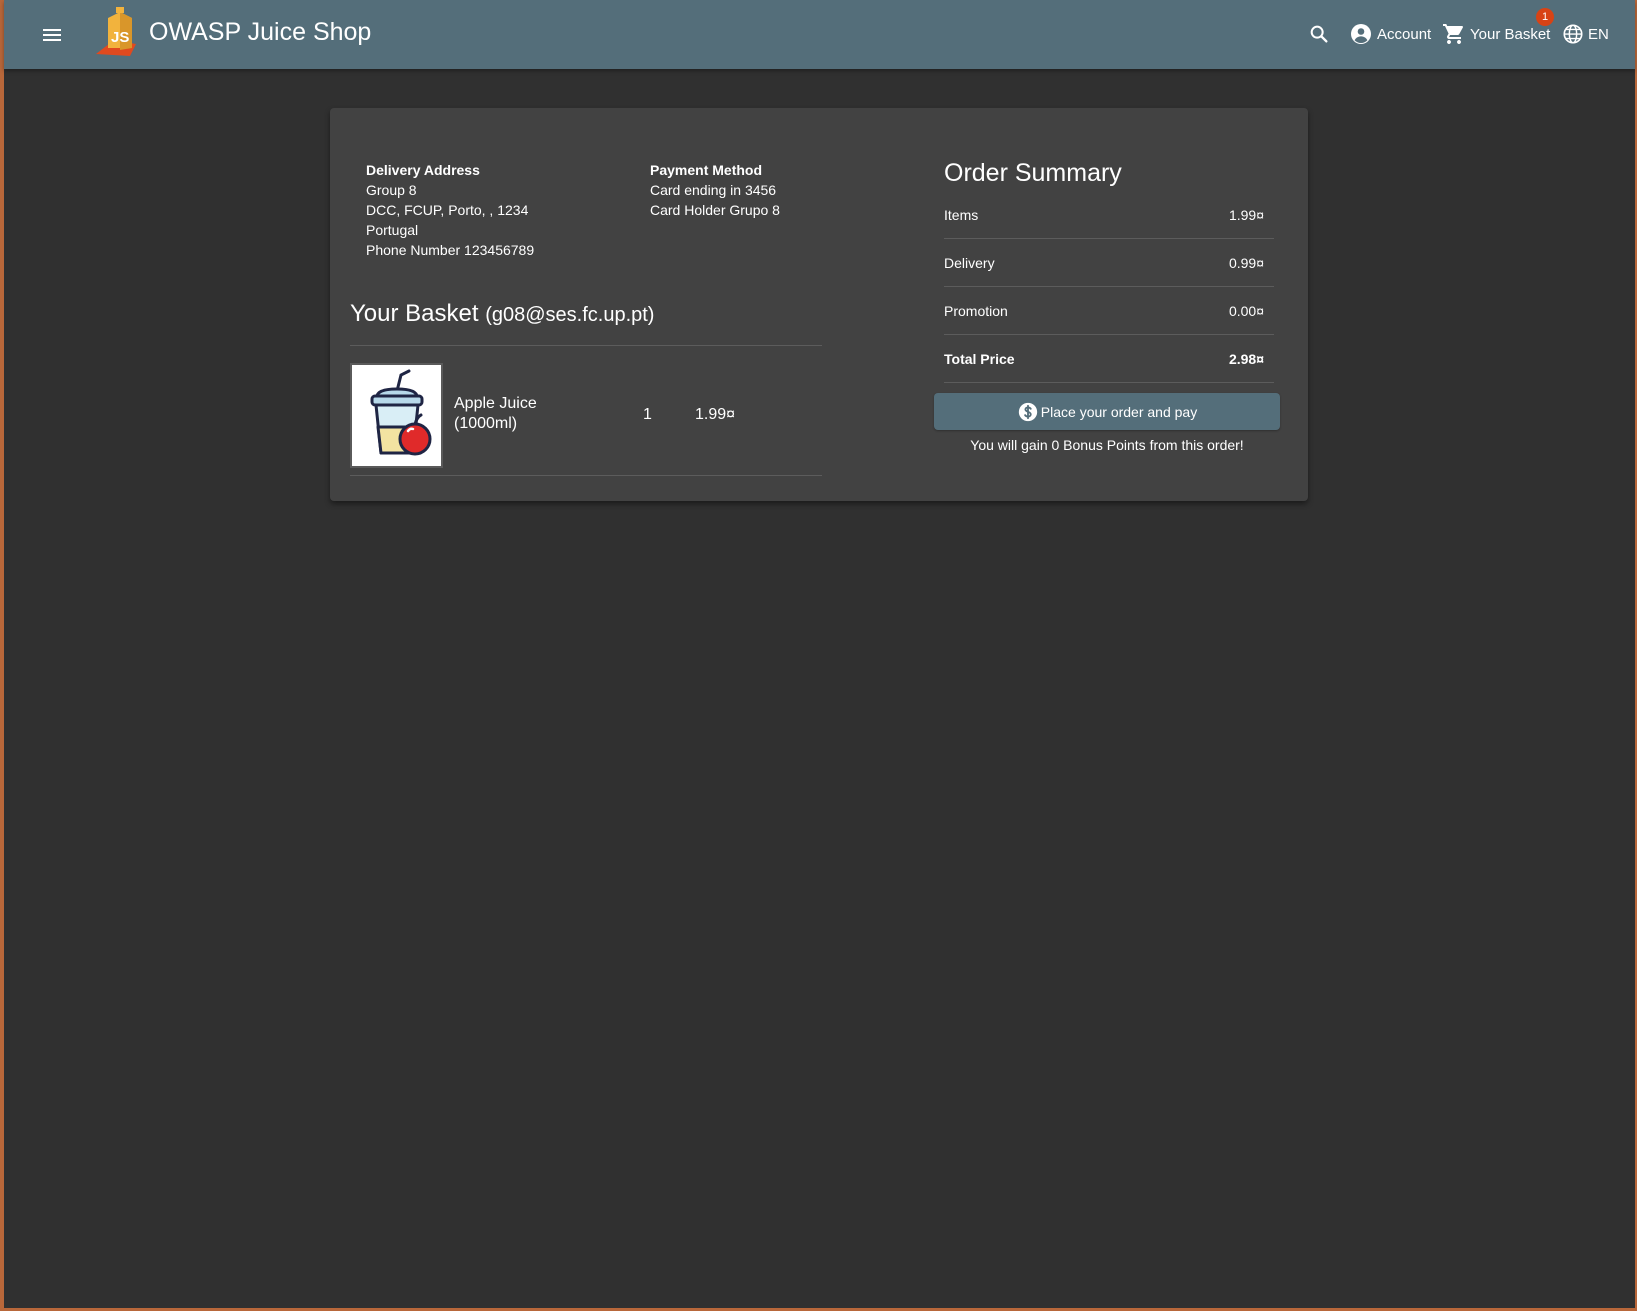 The height and width of the screenshot is (1311, 1637). I want to click on delivery-address-heading: Delivery Address, so click(423, 170).